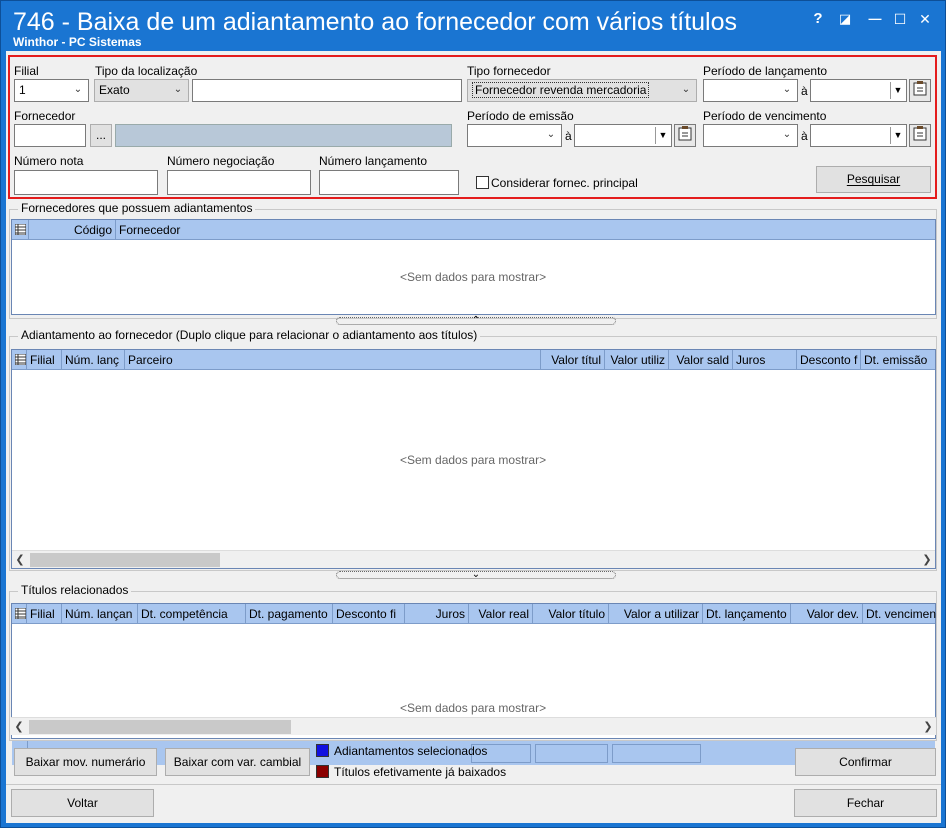 The image size is (946, 828). I want to click on numero-lancamento-input, so click(389, 182).